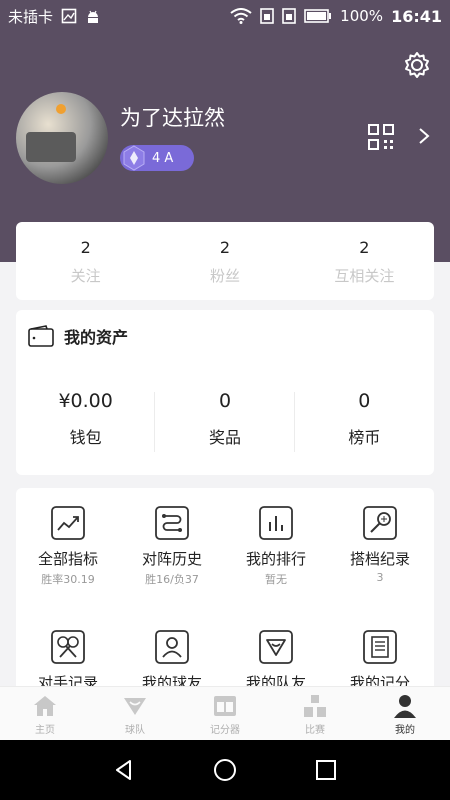 The image size is (450, 800). What do you see at coordinates (172, 647) in the screenshot?
I see `person-icon` at bounding box center [172, 647].